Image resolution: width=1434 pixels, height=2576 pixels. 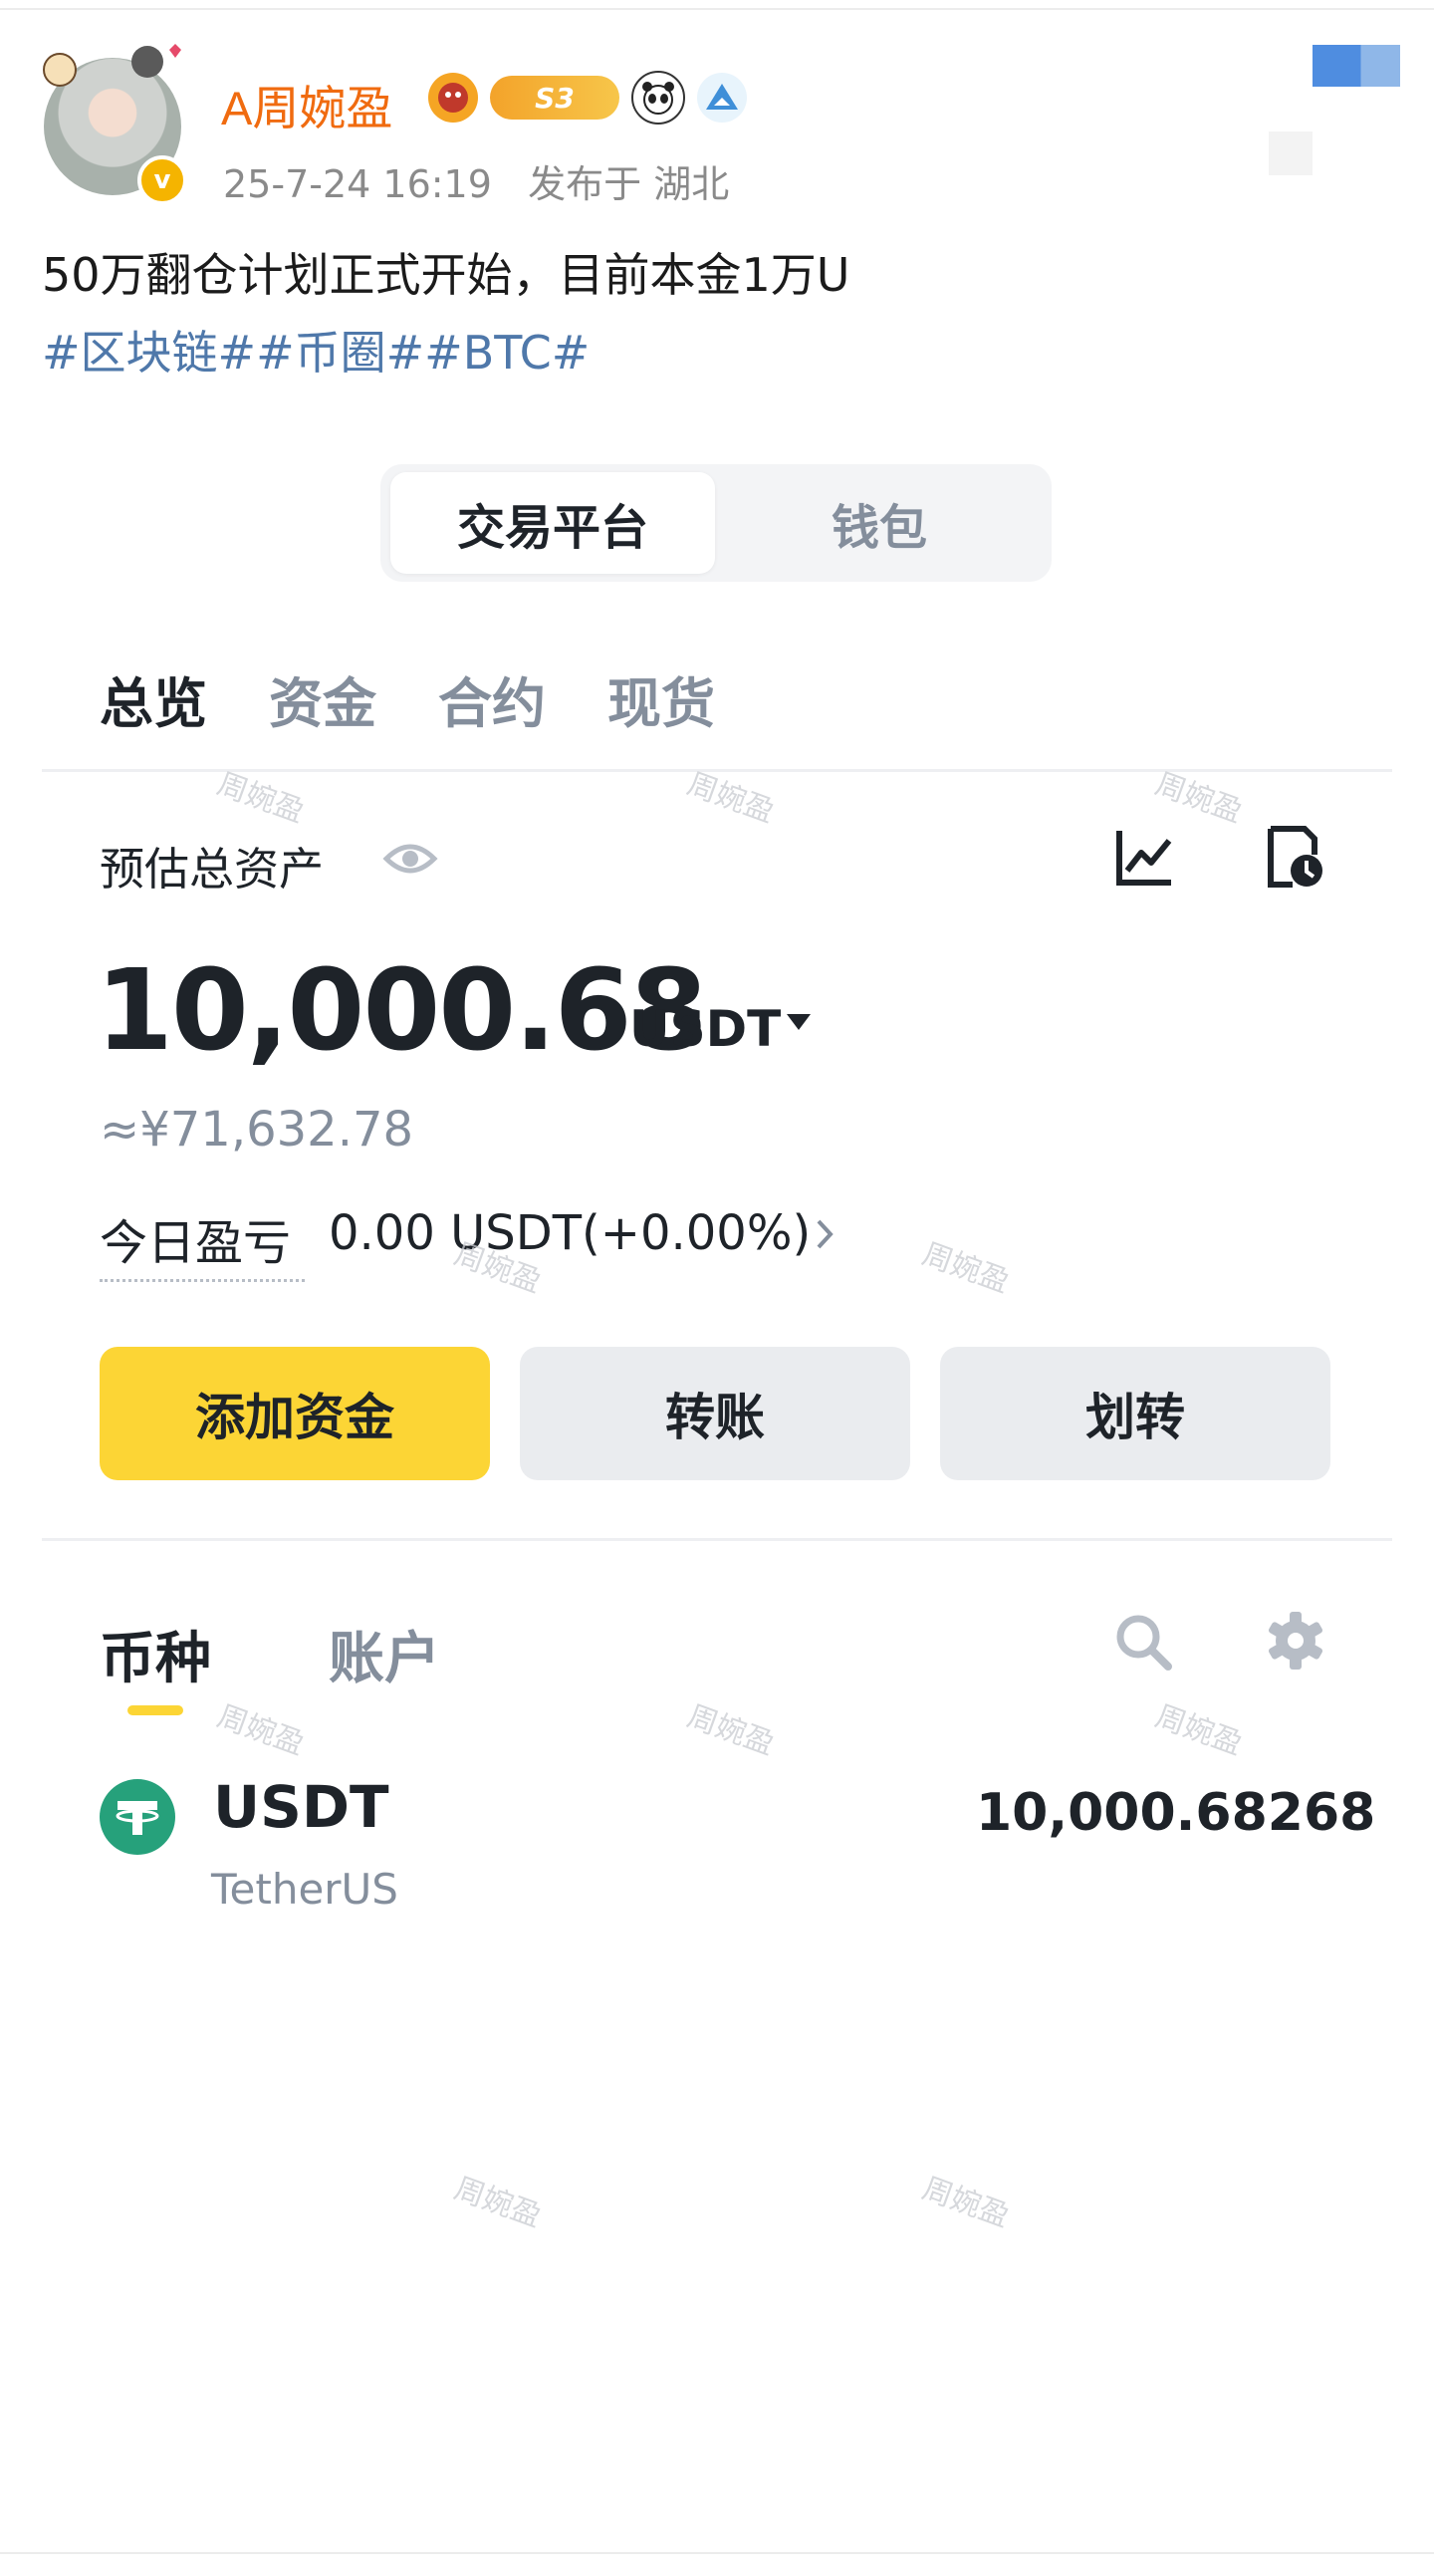 I want to click on balance-unit: USDT, so click(x=705, y=1029).